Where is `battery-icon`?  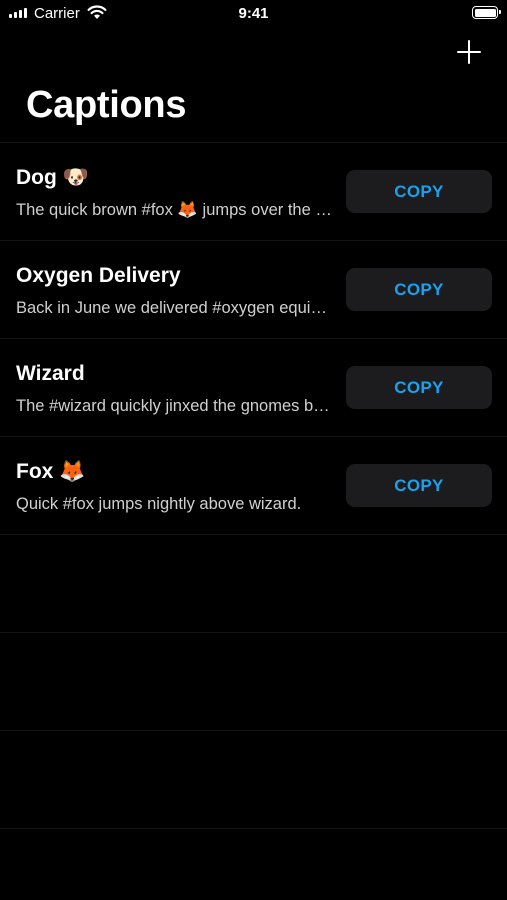
battery-icon is located at coordinates (486, 12).